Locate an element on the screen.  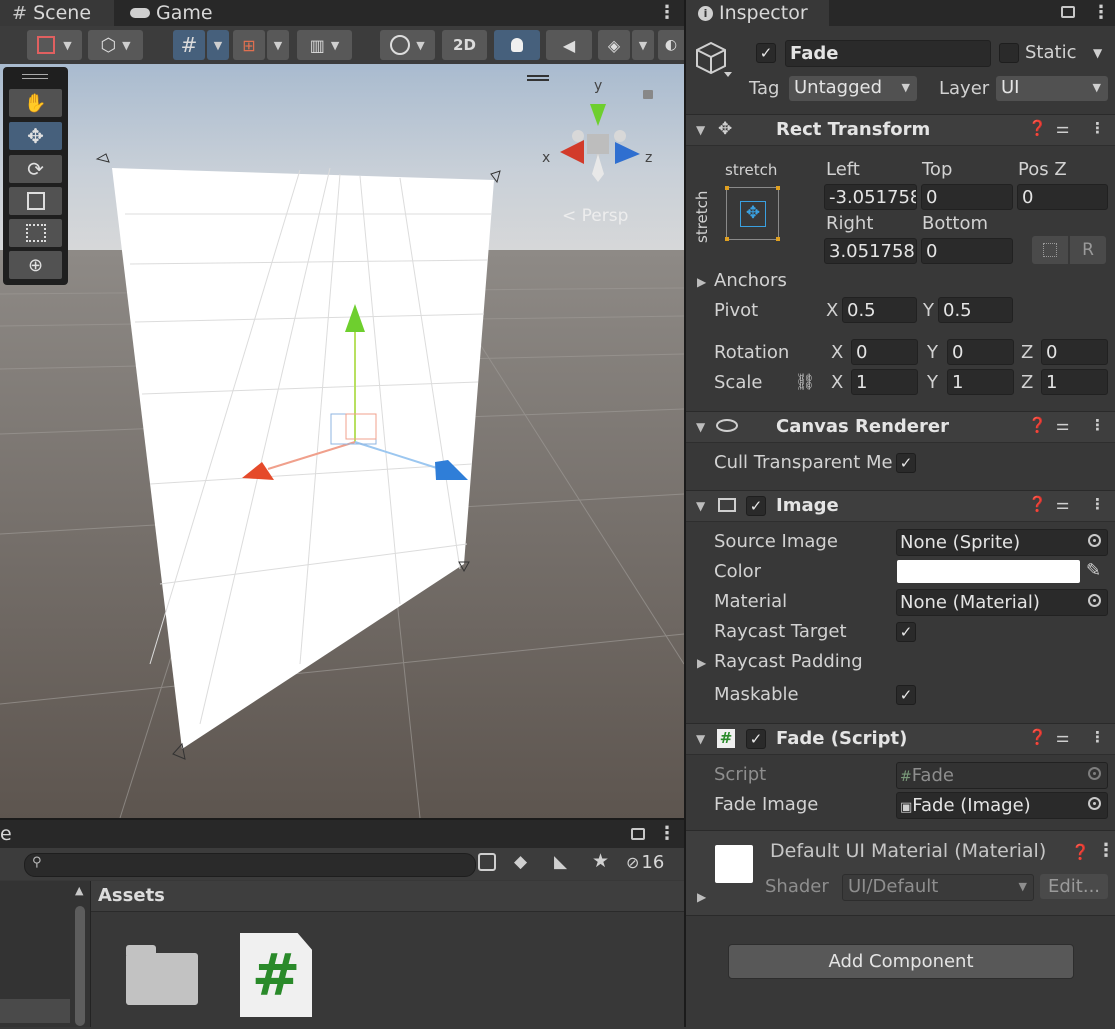
color-swatch is located at coordinates (988, 571).